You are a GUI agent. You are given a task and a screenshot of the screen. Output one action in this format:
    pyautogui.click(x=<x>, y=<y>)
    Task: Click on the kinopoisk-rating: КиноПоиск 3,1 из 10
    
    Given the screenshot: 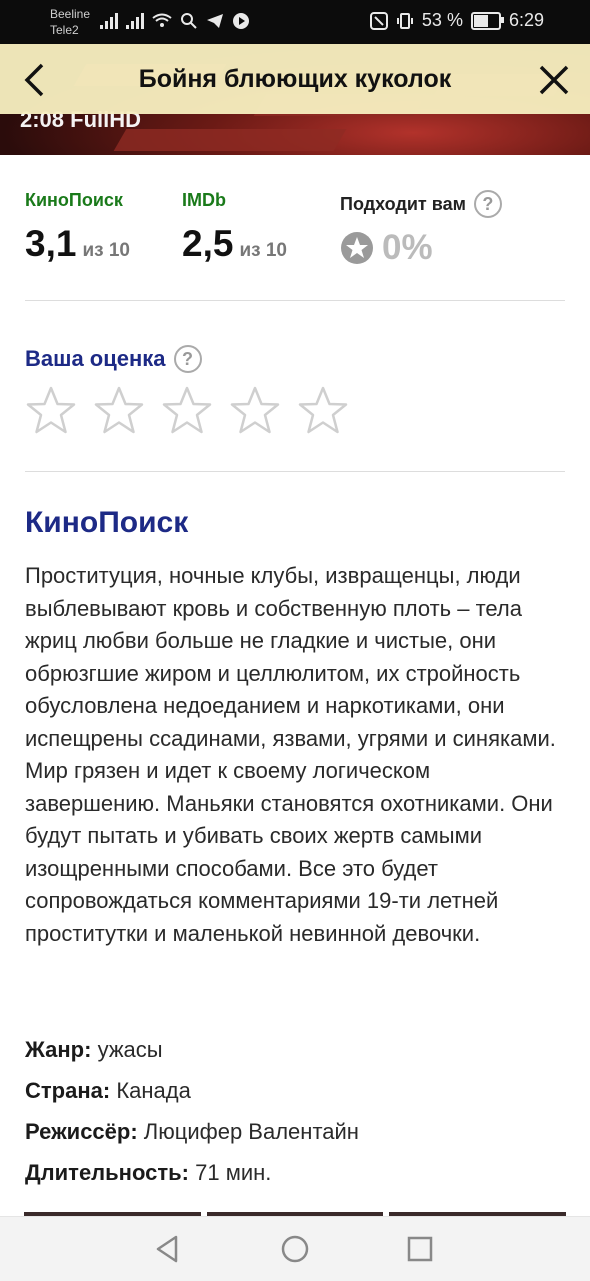 What is the action you would take?
    pyautogui.click(x=77, y=227)
    